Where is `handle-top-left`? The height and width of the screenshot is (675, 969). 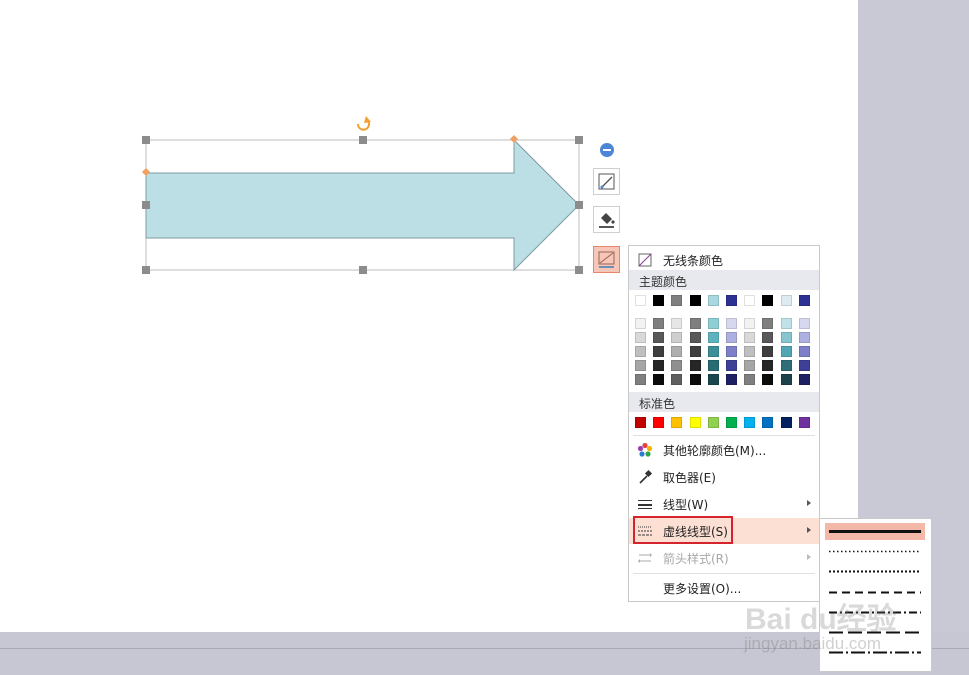
handle-top-left is located at coordinates (146, 140).